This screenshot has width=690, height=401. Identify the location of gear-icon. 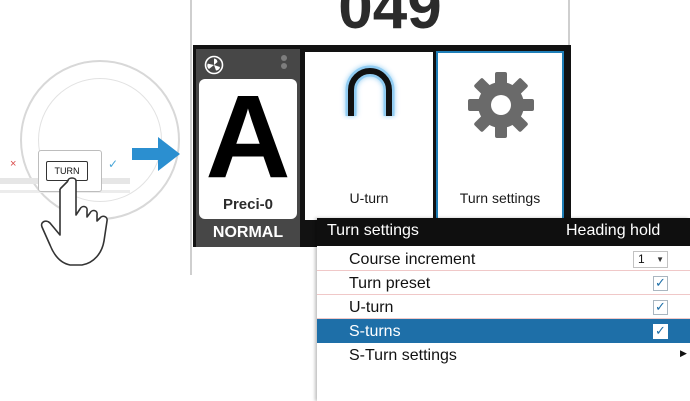
(501, 105).